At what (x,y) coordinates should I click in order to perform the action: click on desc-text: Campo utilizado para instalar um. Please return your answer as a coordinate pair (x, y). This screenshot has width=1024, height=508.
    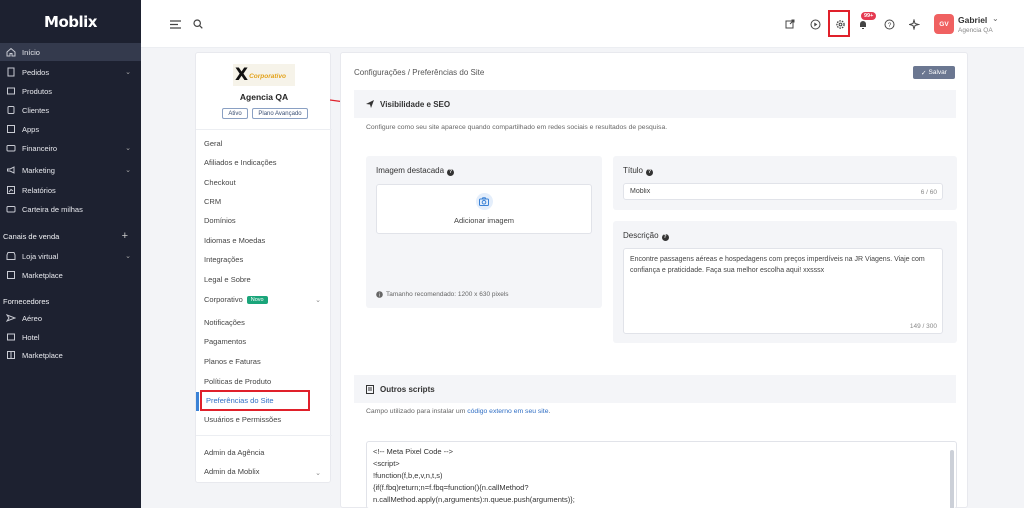
    Looking at the image, I should click on (417, 411).